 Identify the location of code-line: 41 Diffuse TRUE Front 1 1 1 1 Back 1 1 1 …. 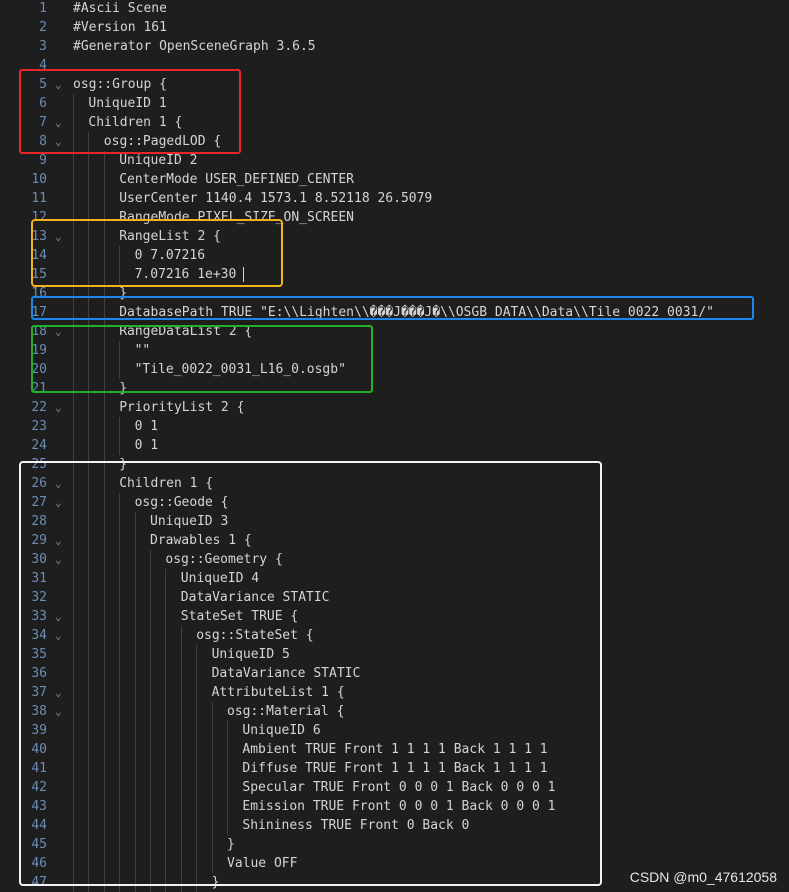
(394, 768).